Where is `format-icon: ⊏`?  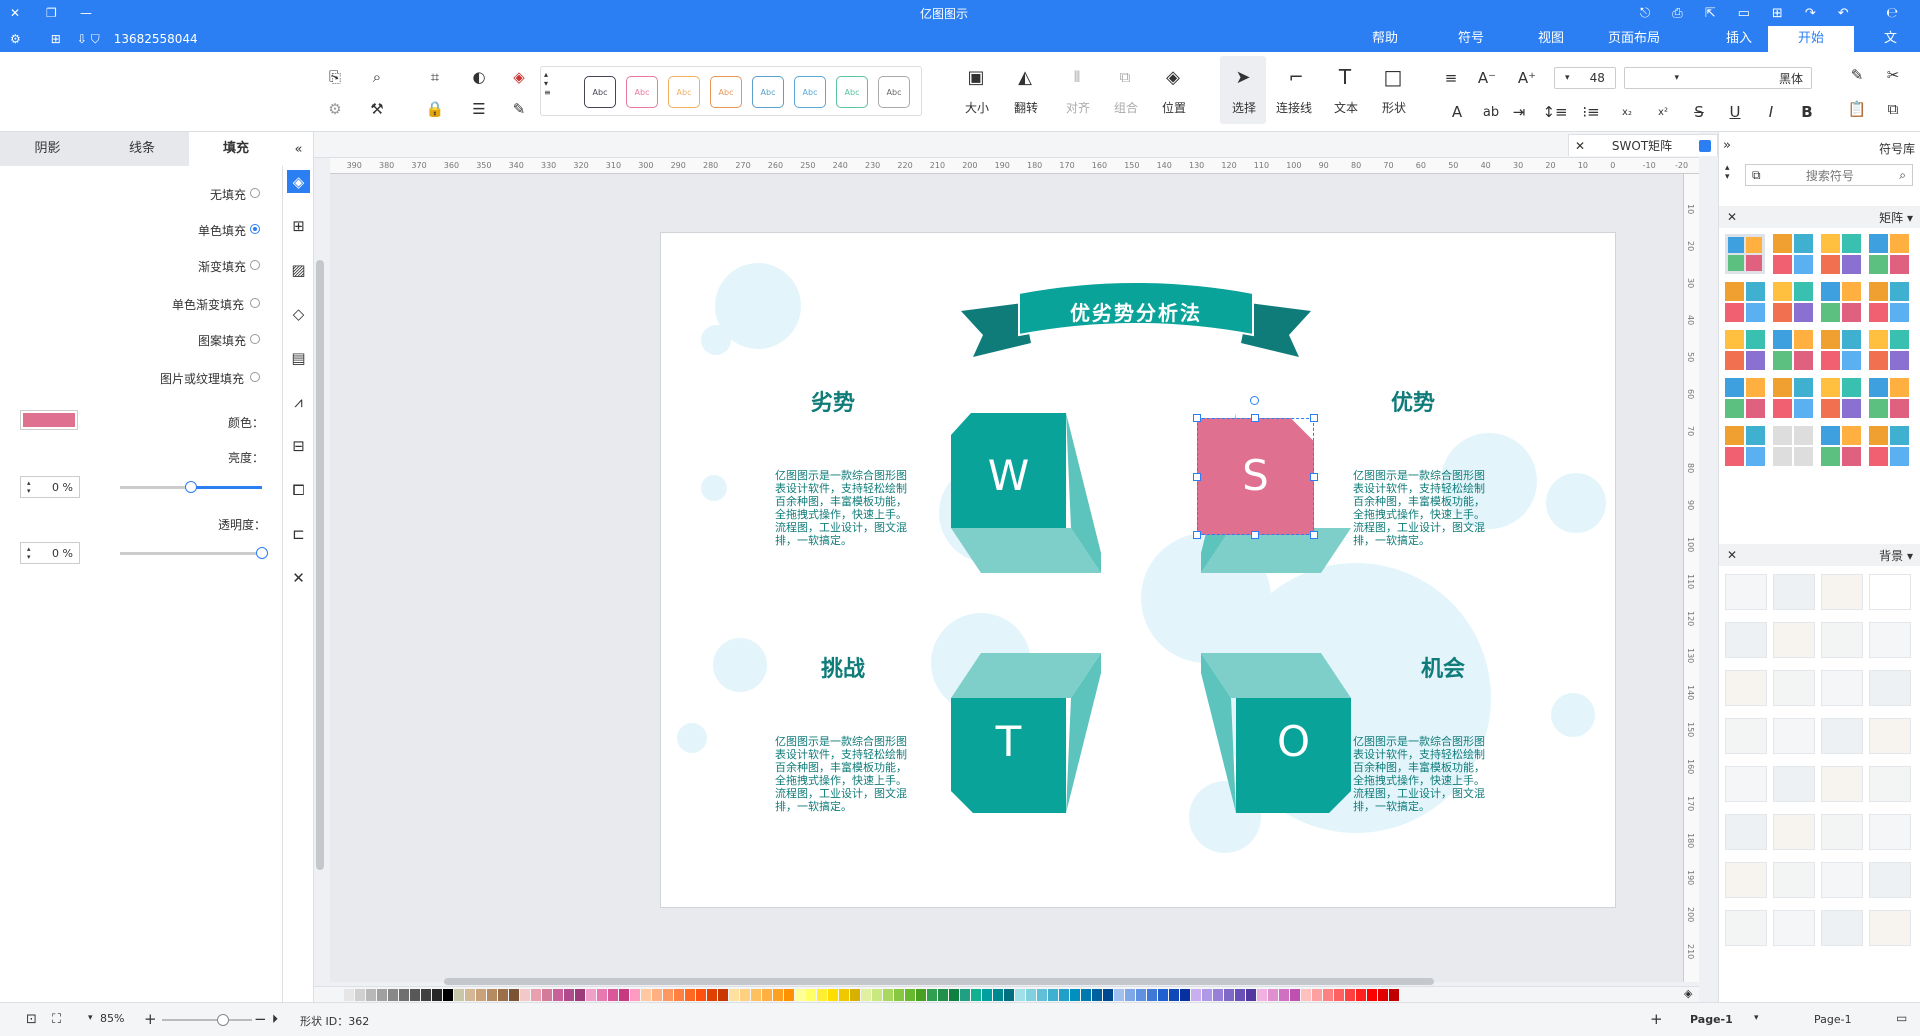 format-icon: ⊏ is located at coordinates (298, 533).